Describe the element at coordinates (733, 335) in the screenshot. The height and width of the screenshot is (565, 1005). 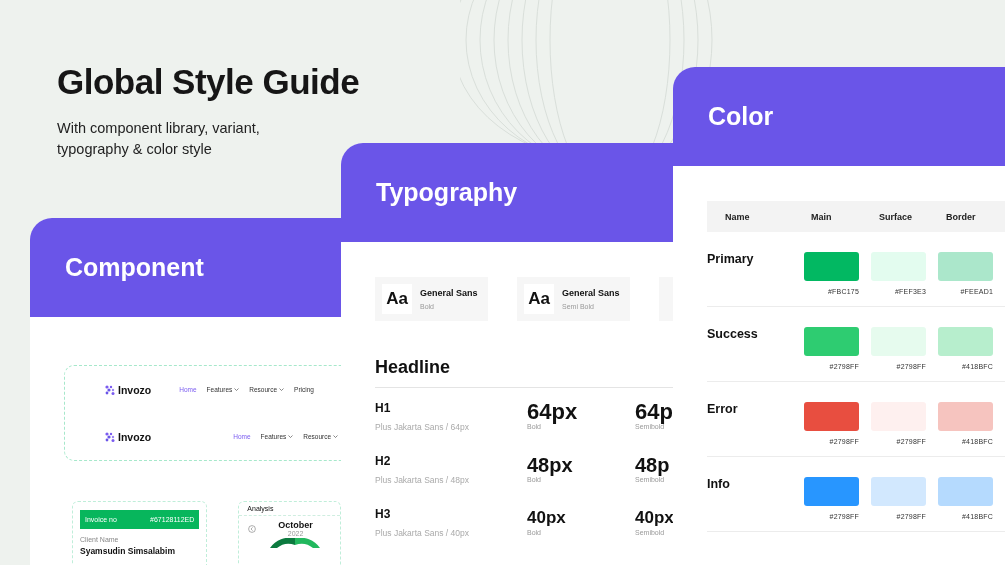
I see `color-name: Success` at that location.